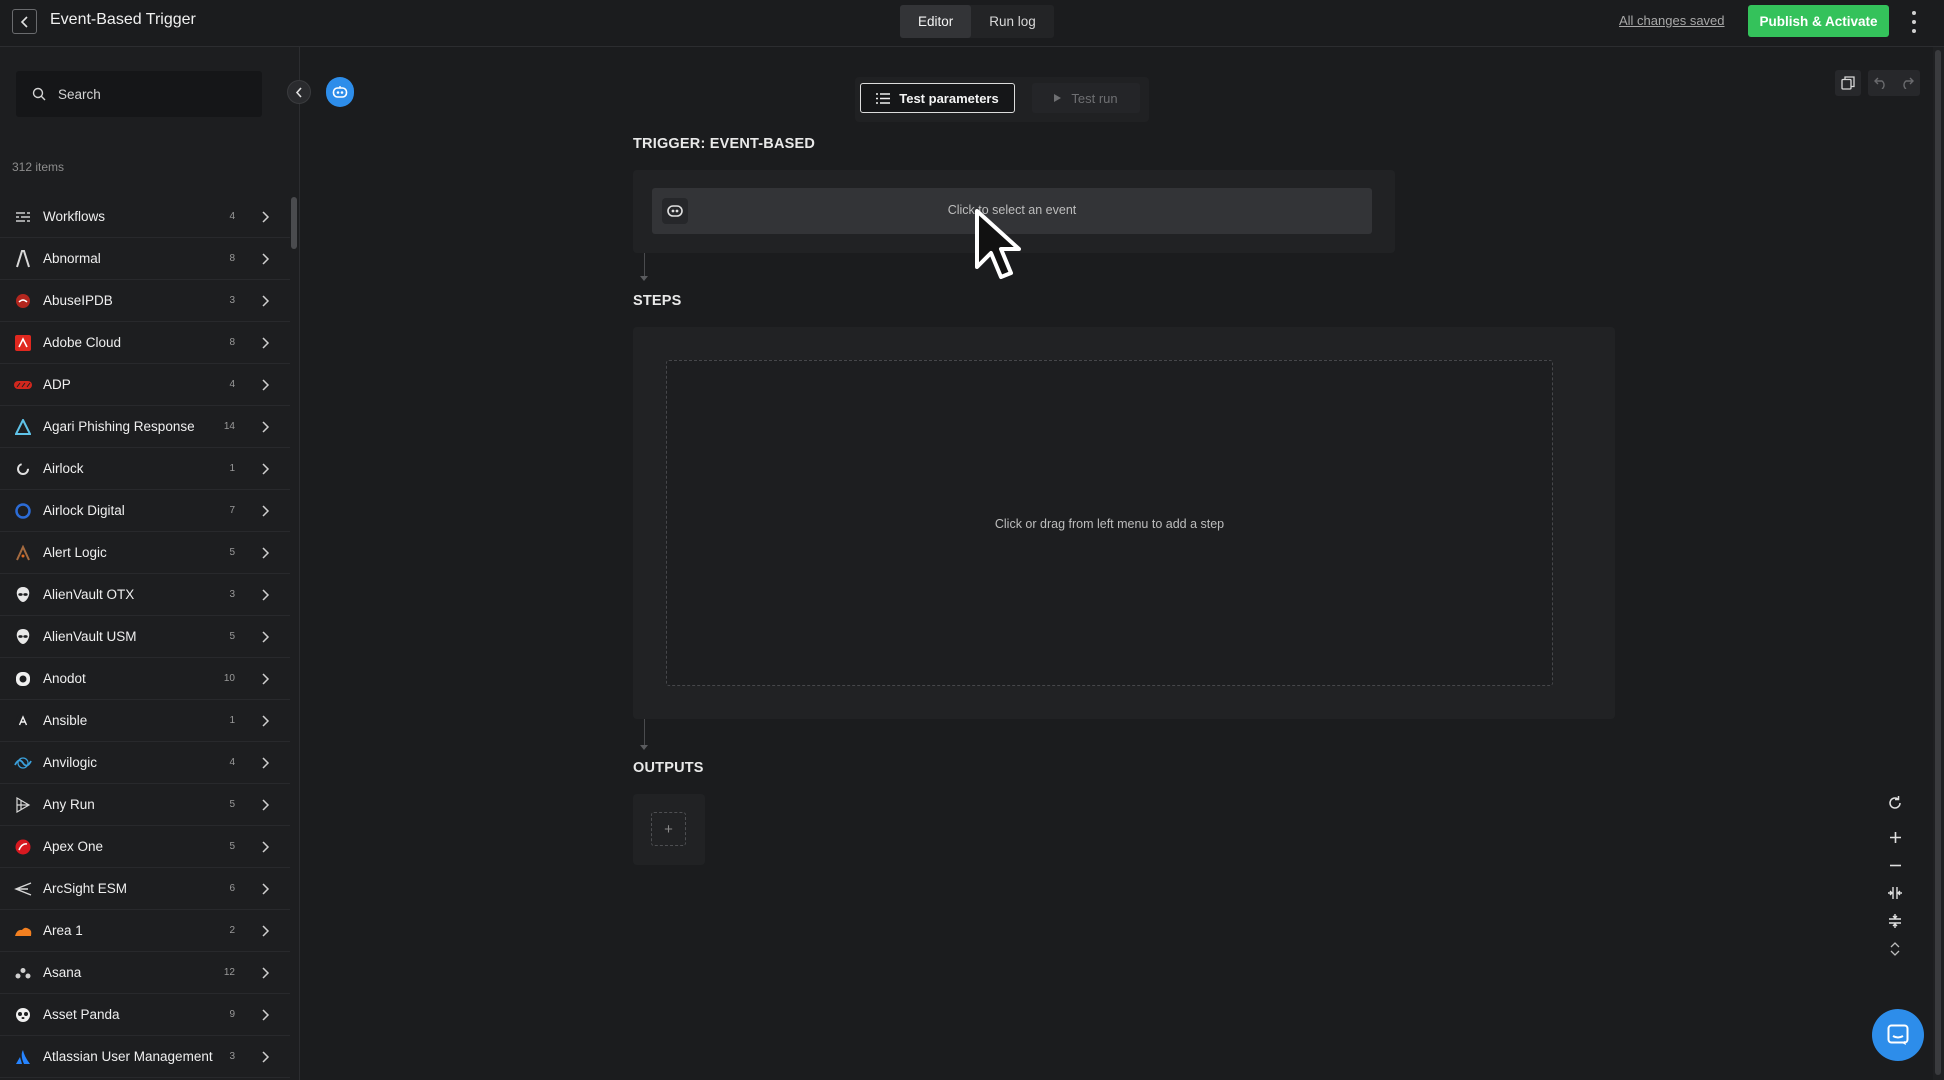  What do you see at coordinates (24, 21) in the screenshot?
I see `back-button` at bounding box center [24, 21].